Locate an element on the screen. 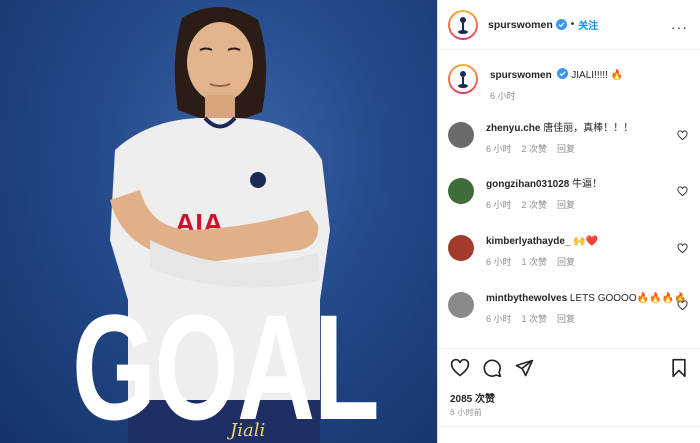  author-avatar is located at coordinates (463, 24).